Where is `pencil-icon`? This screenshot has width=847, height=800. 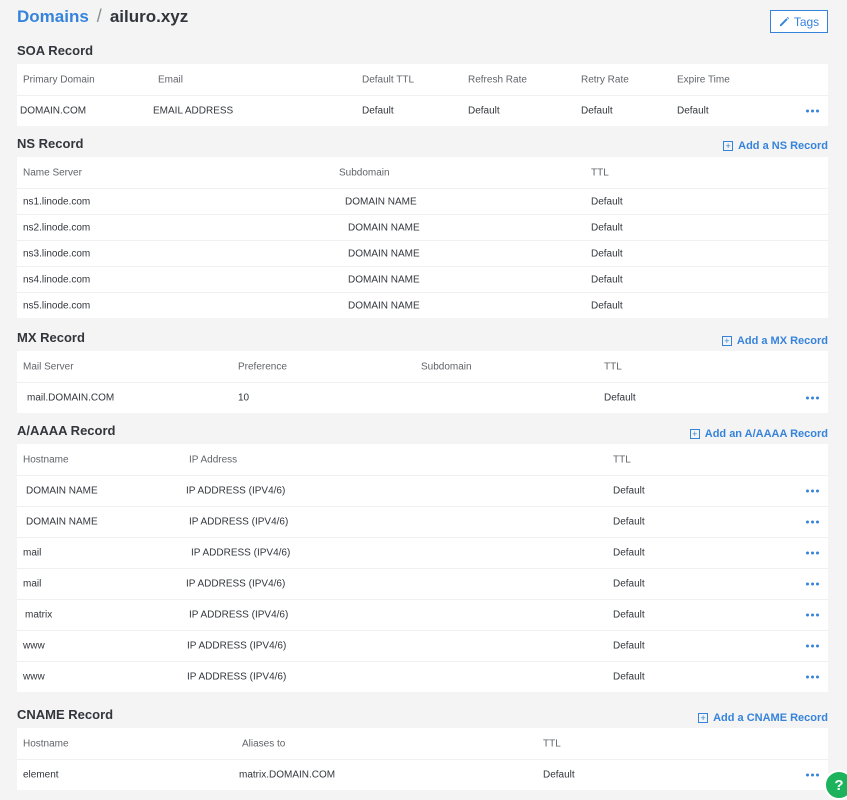
pencil-icon is located at coordinates (784, 21).